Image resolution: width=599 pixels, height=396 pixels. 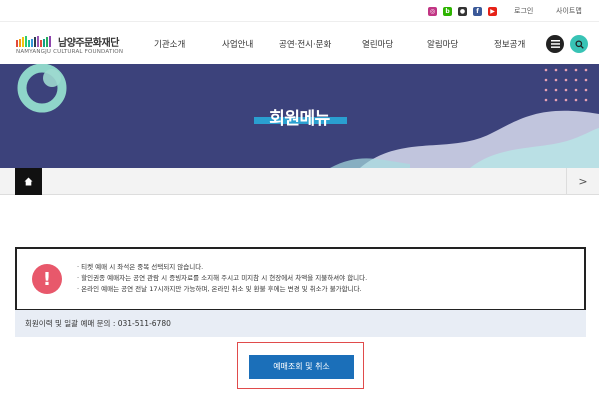 I want to click on home-icon, so click(x=28, y=181).